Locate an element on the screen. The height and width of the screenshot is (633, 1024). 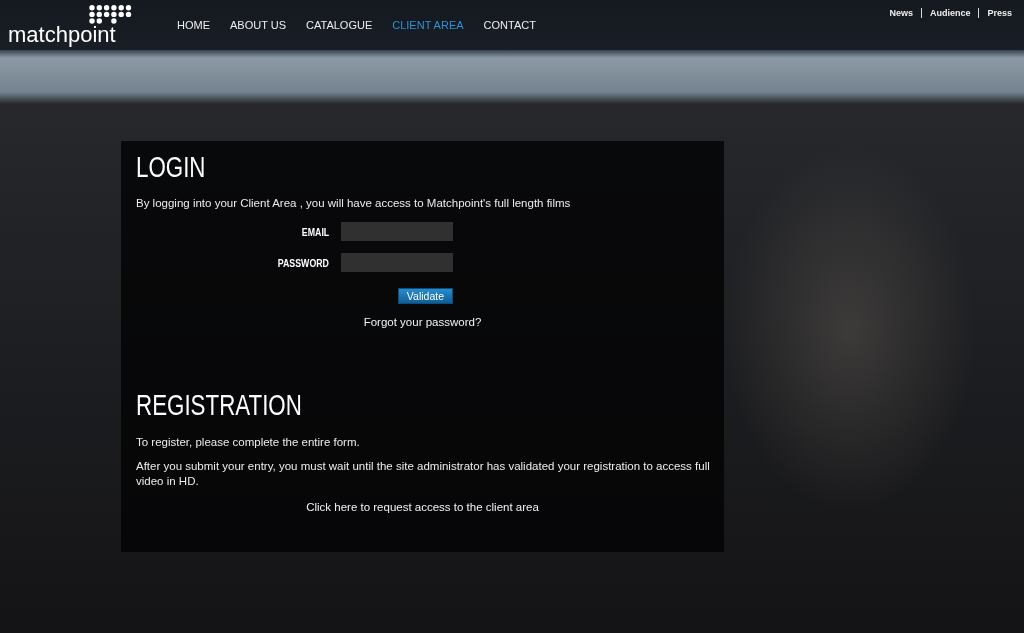
request-access-link: Click here to request access to the client area is located at coordinates (422, 507).